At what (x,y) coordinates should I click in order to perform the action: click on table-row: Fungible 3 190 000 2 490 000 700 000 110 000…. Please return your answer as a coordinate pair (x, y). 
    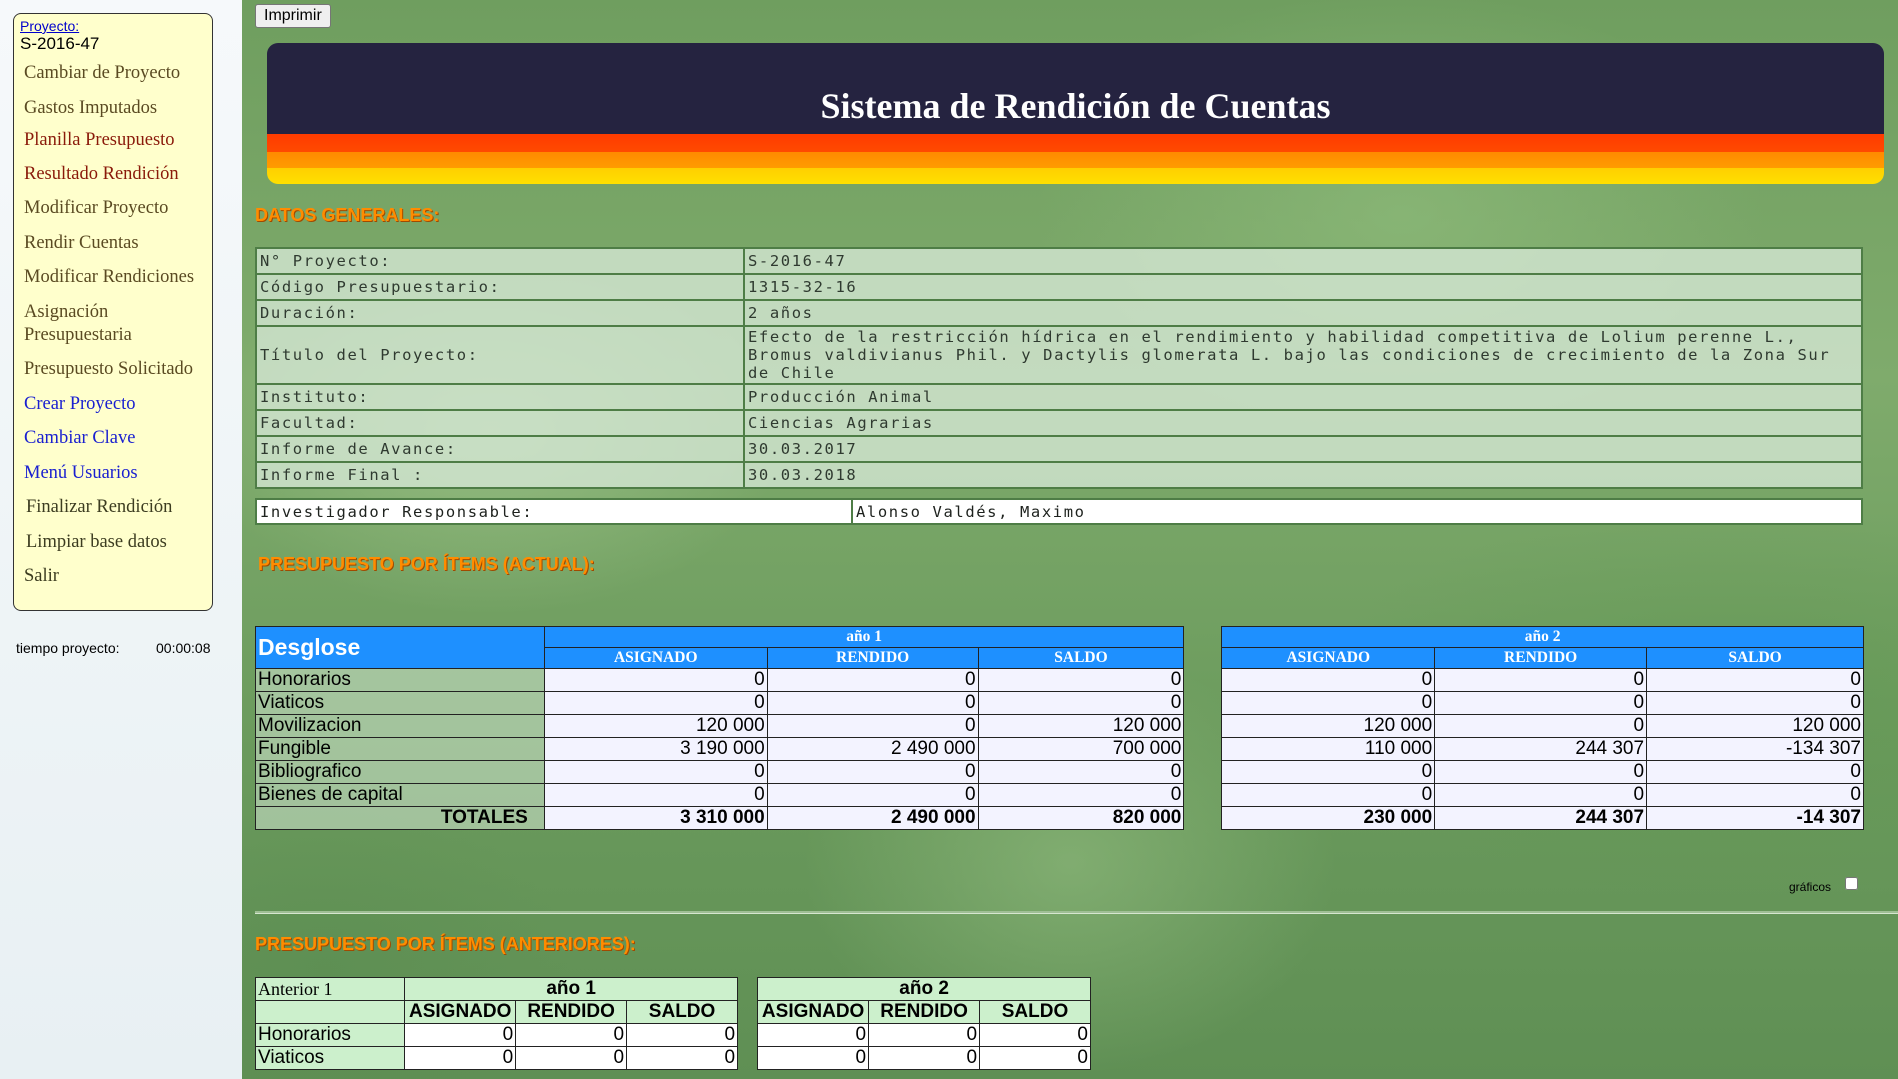
    Looking at the image, I should click on (1059, 749).